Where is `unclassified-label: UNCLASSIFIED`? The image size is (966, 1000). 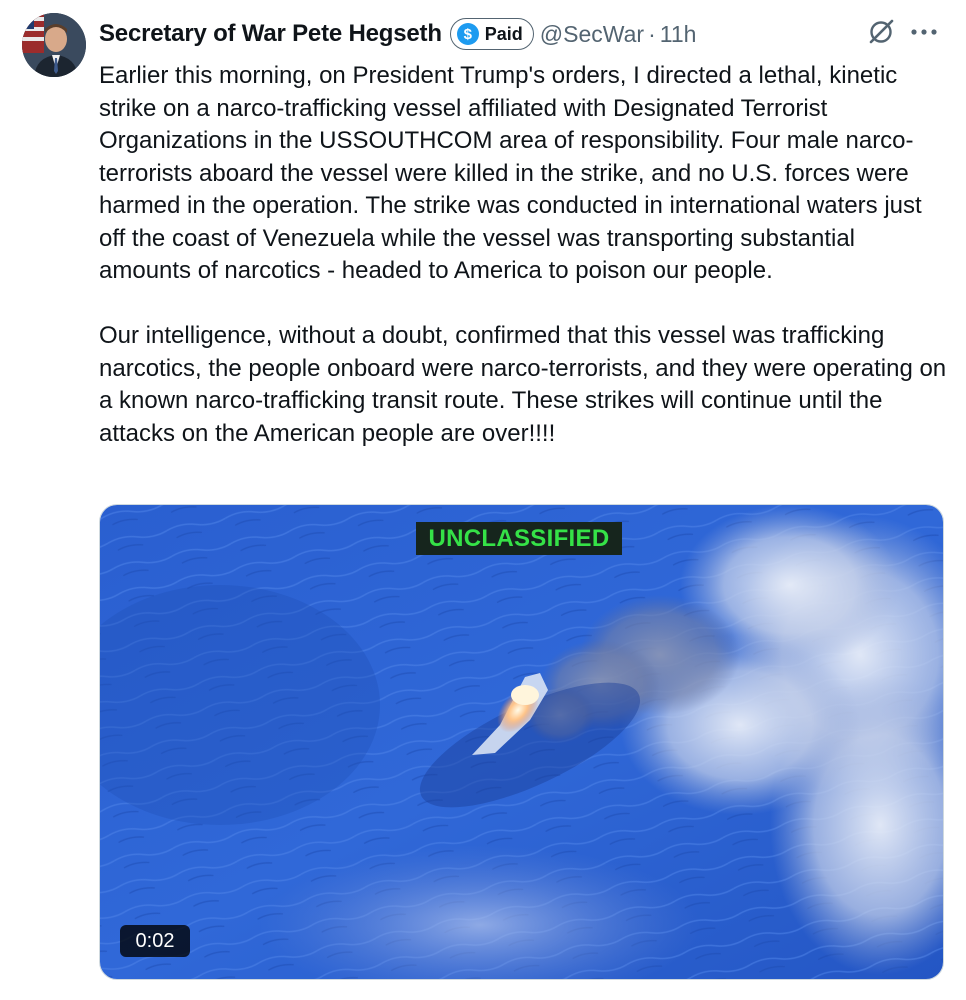
unclassified-label: UNCLASSIFIED is located at coordinates (519, 538).